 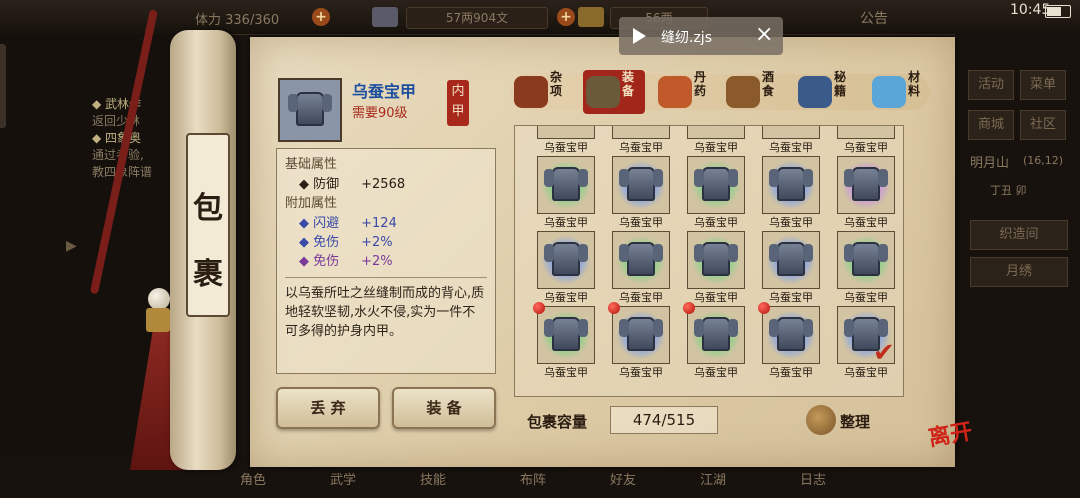 What do you see at coordinates (326, 261) in the screenshot?
I see `attr-label: 免伤` at bounding box center [326, 261].